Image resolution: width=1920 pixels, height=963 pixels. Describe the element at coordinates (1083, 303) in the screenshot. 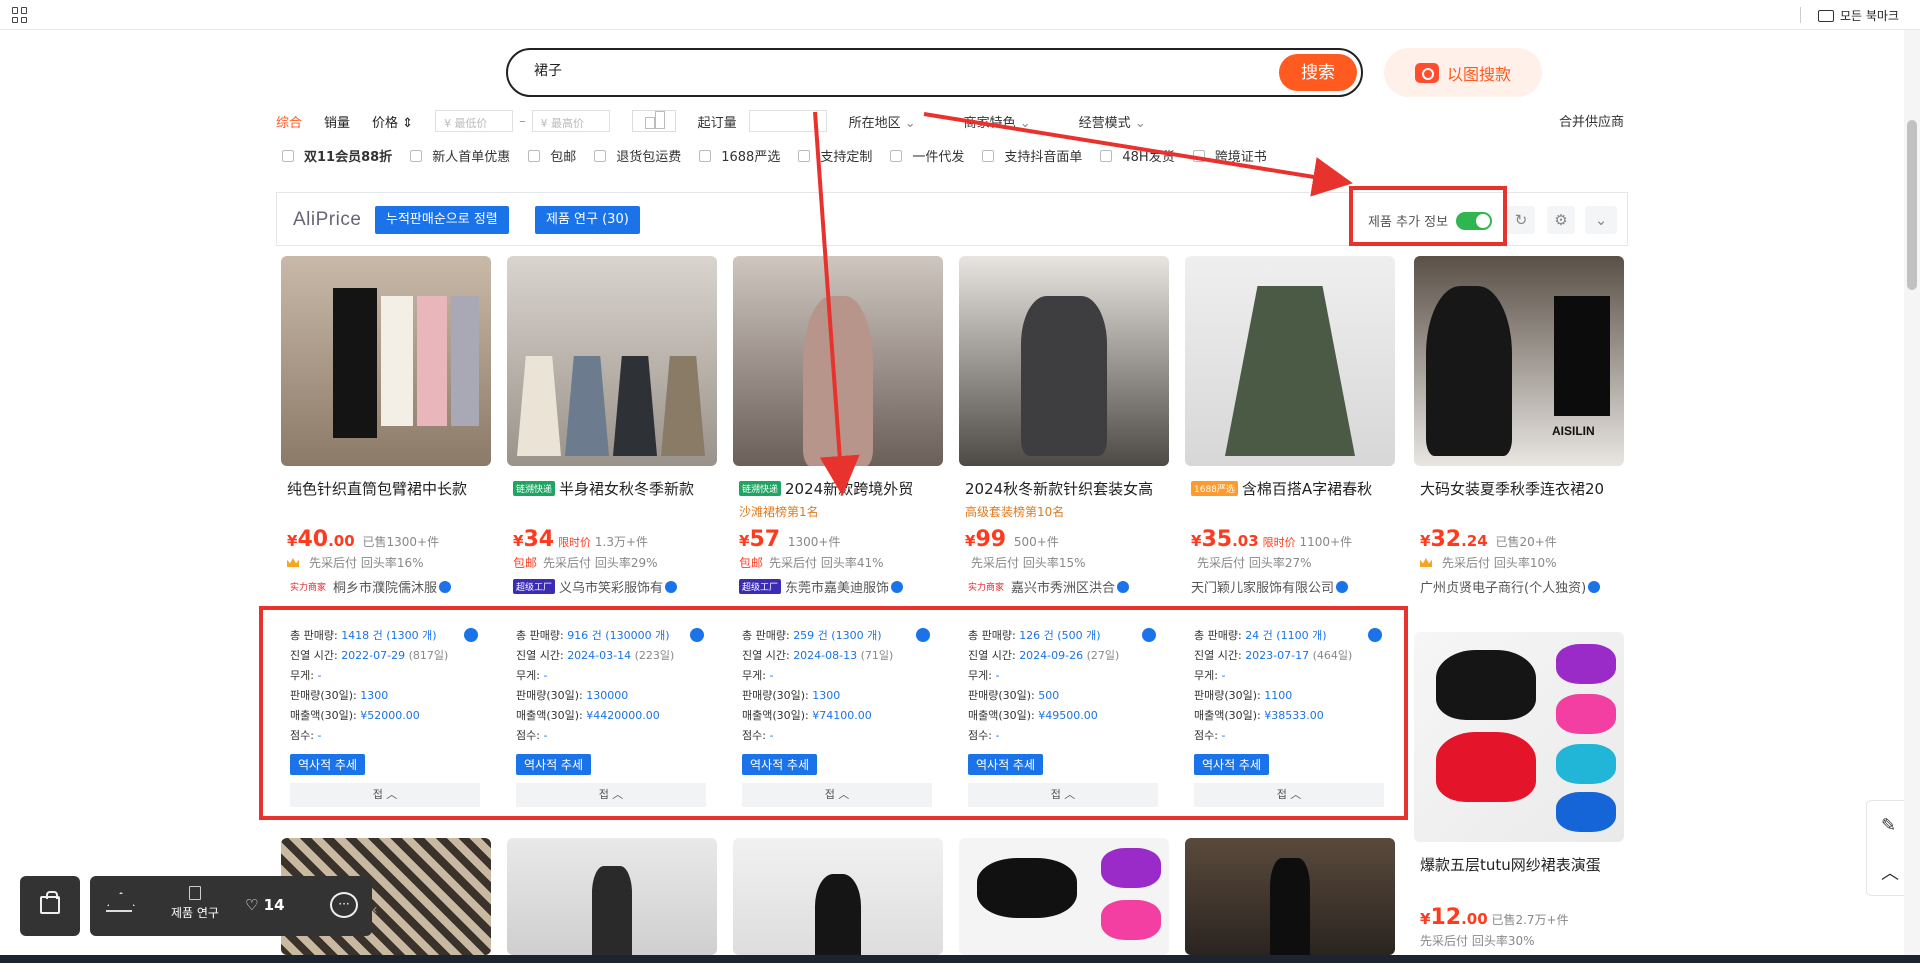

I see `annotation-arrows` at that location.